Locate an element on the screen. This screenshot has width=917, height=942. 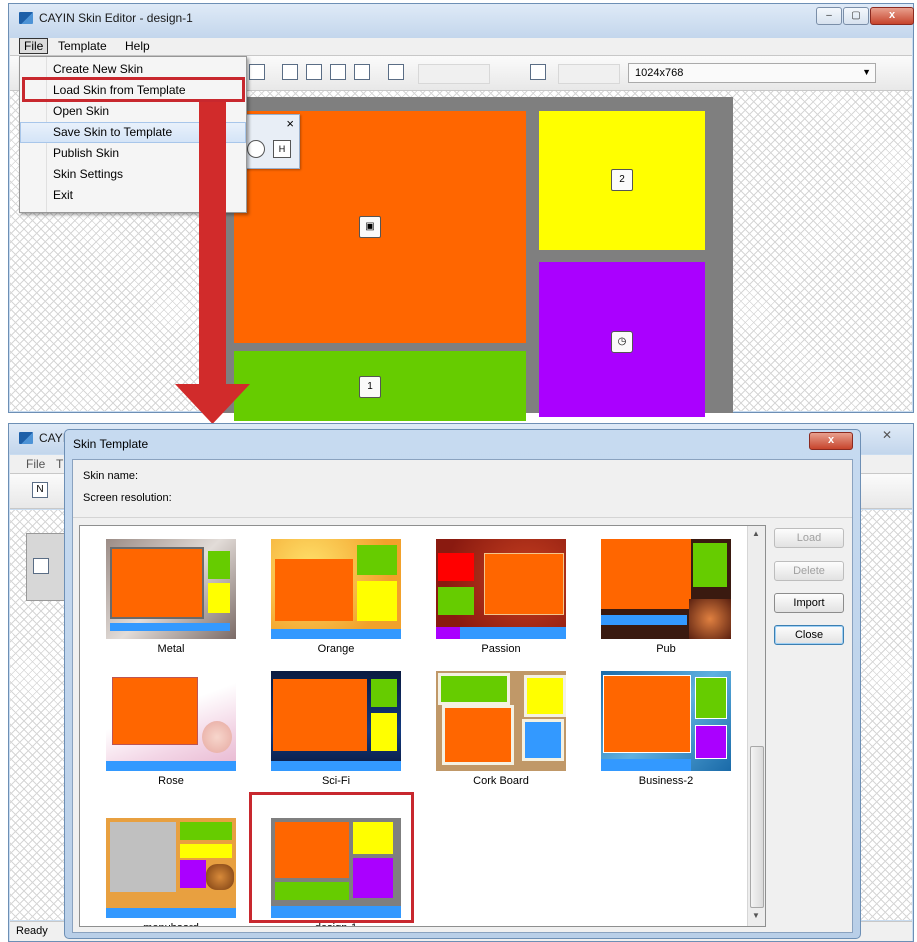
width-field is located at coordinates (454, 74).